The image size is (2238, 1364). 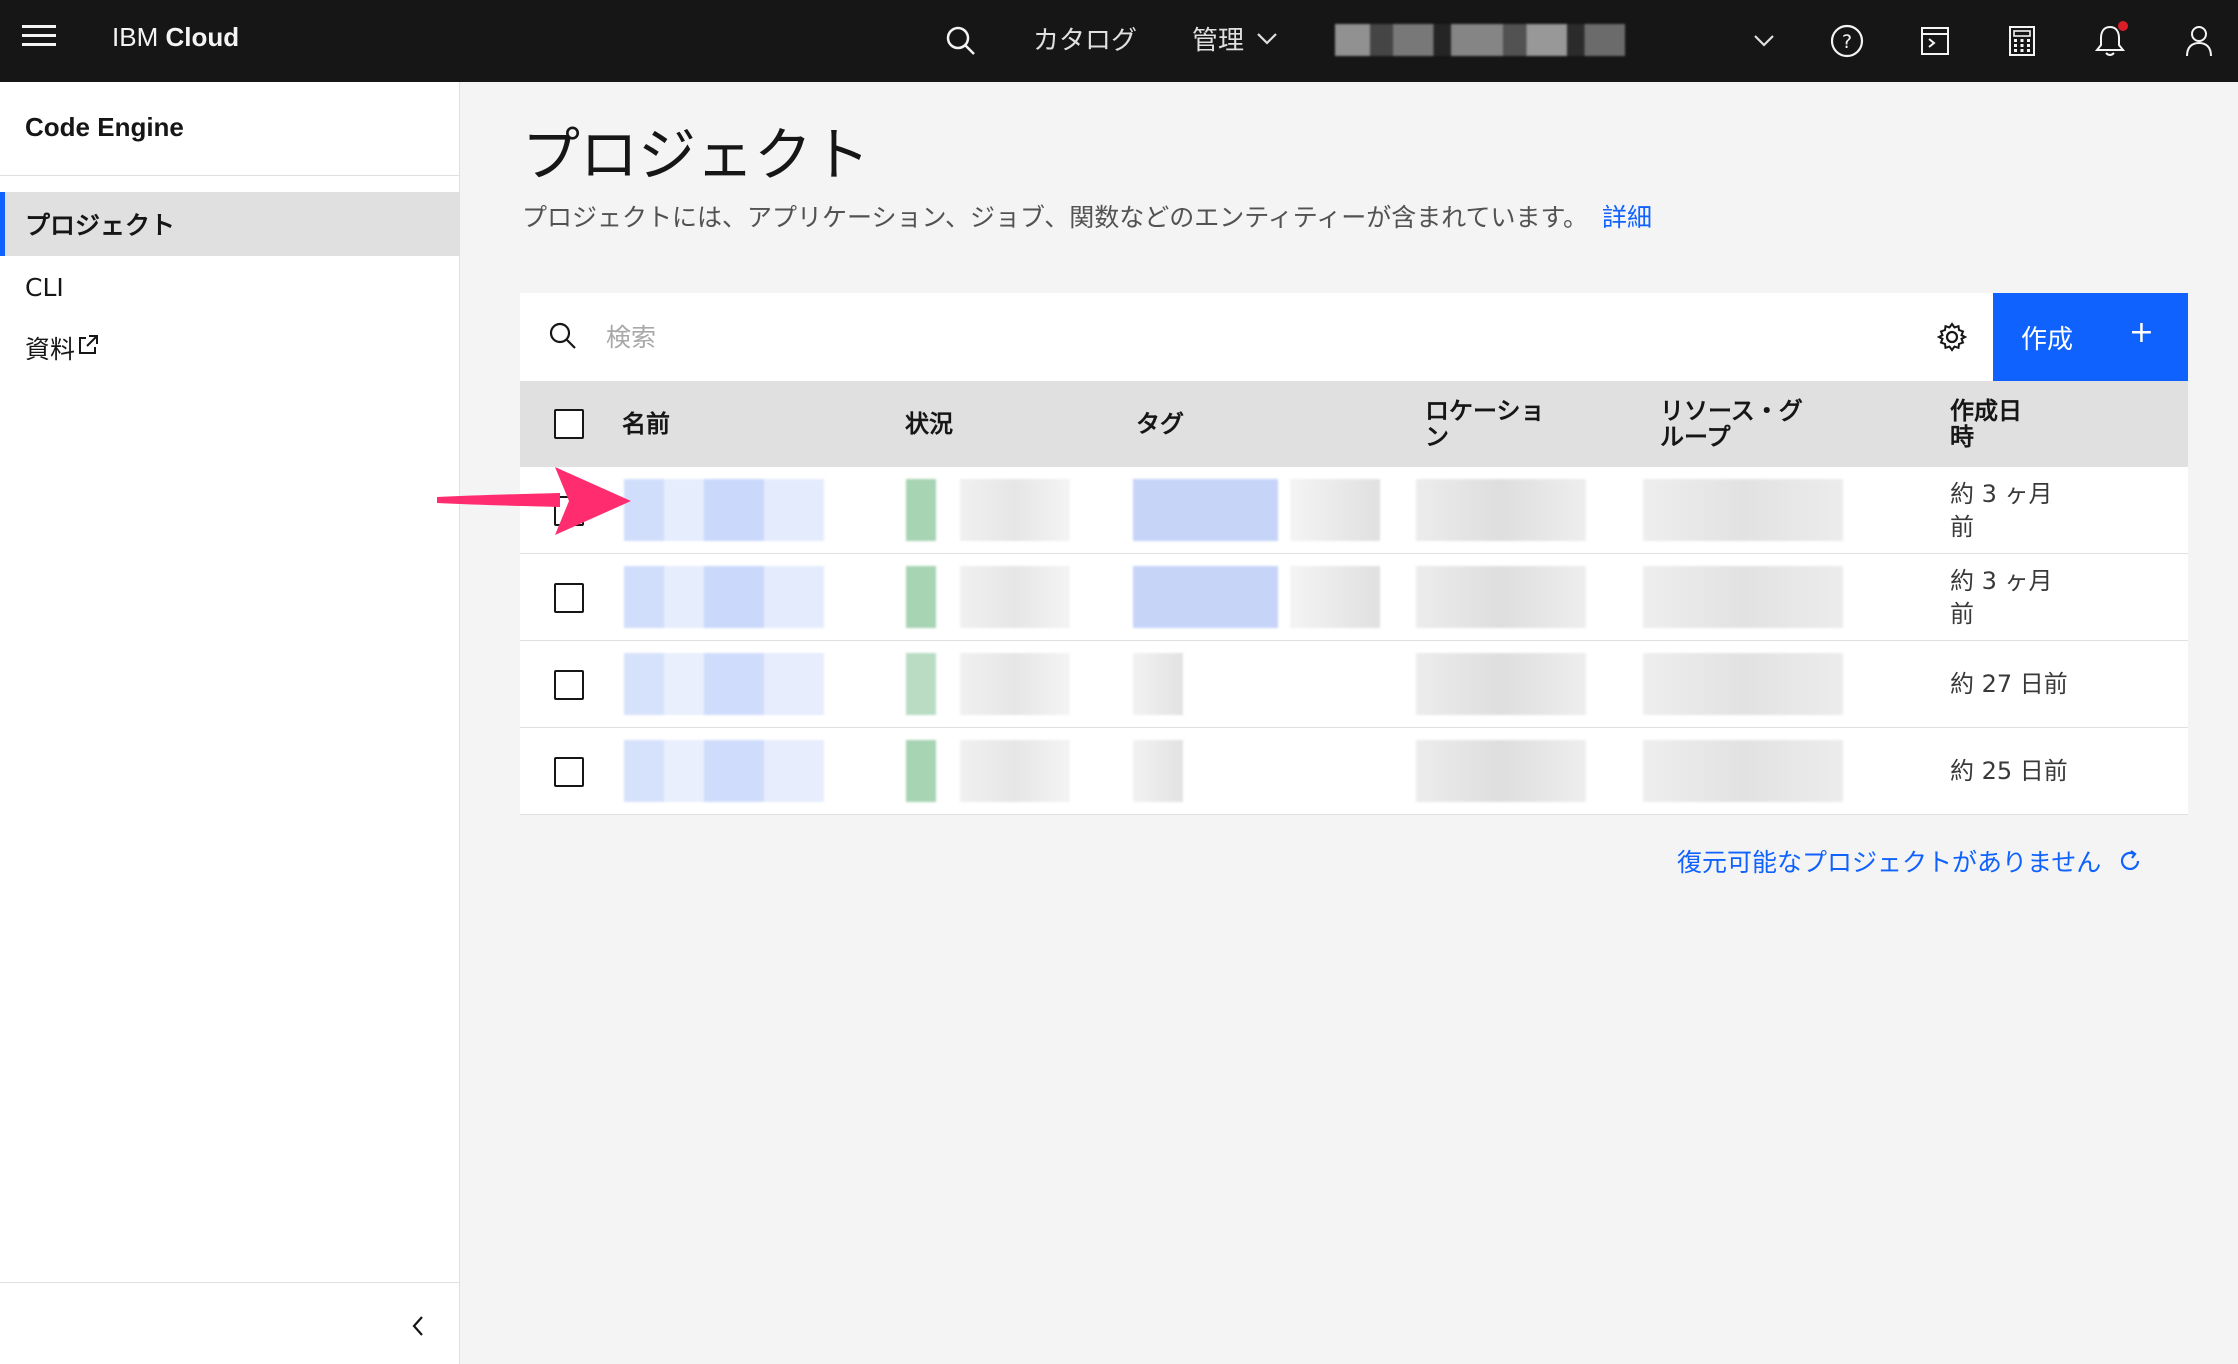 What do you see at coordinates (2090, 337) in the screenshot?
I see `create-button: 作成 +` at bounding box center [2090, 337].